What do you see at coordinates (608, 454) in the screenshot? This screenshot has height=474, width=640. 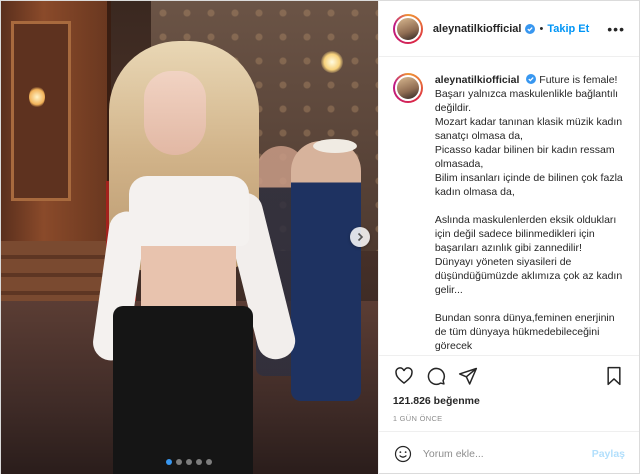 I see `post-comment-button: Paylaş` at bounding box center [608, 454].